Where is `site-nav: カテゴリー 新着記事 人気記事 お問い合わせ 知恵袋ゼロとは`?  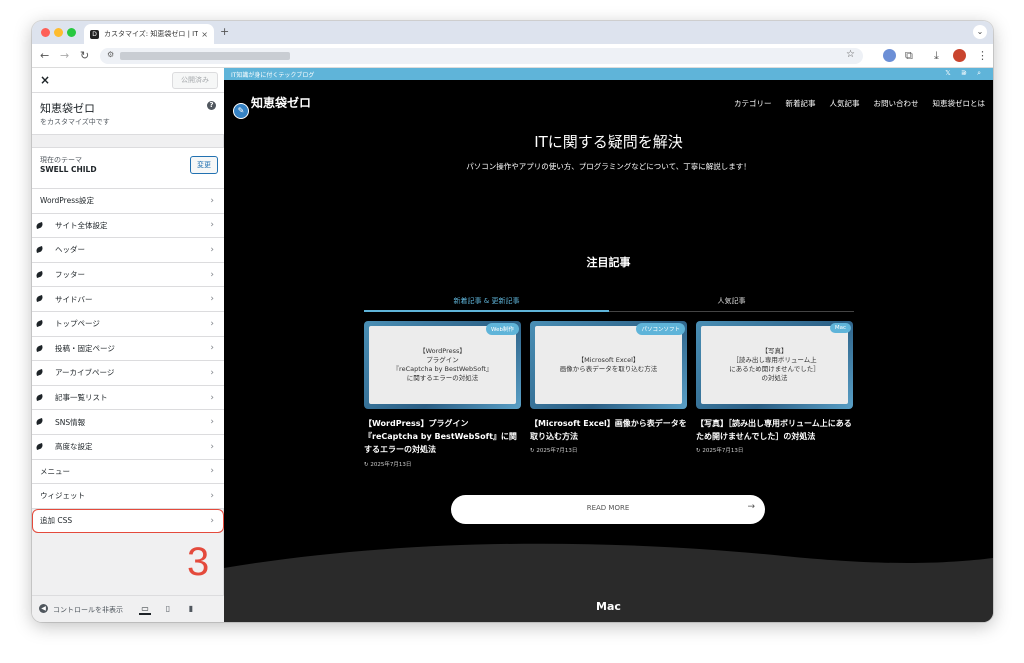
site-nav: カテゴリー 新着記事 人気記事 お問い合わせ 知恵袋ゼロとは is located at coordinates (859, 103).